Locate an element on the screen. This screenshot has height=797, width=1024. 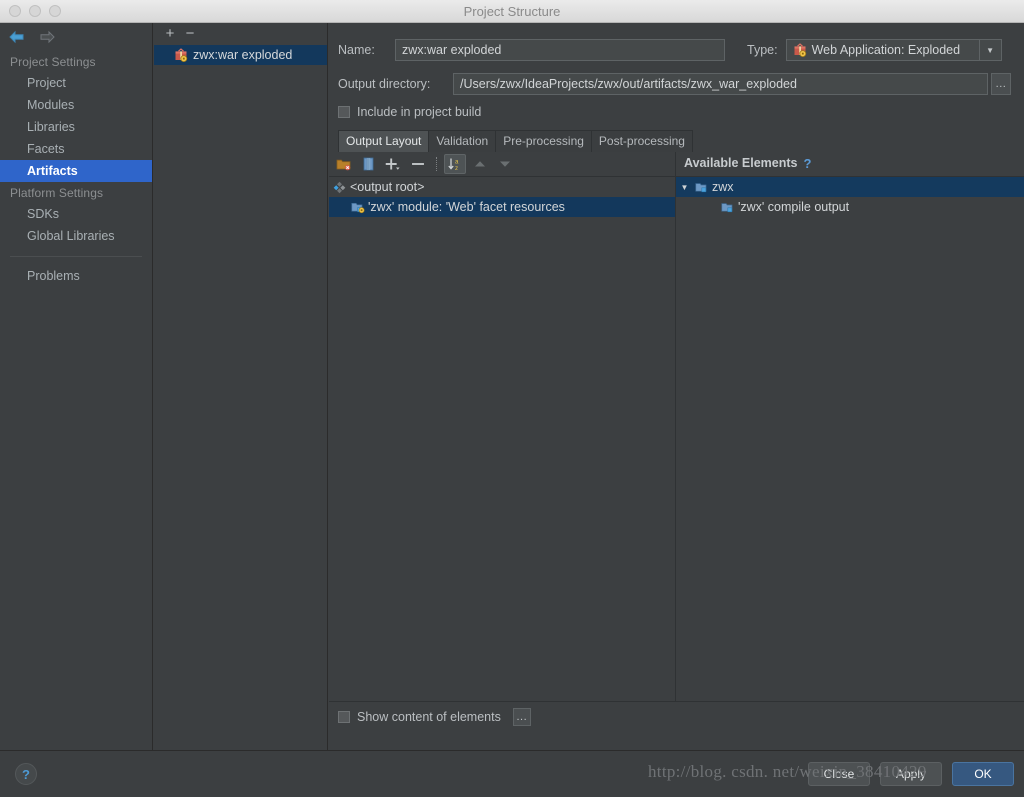
artifact-list-item-label: zwx:war exploded is located at coordinates (243, 55).